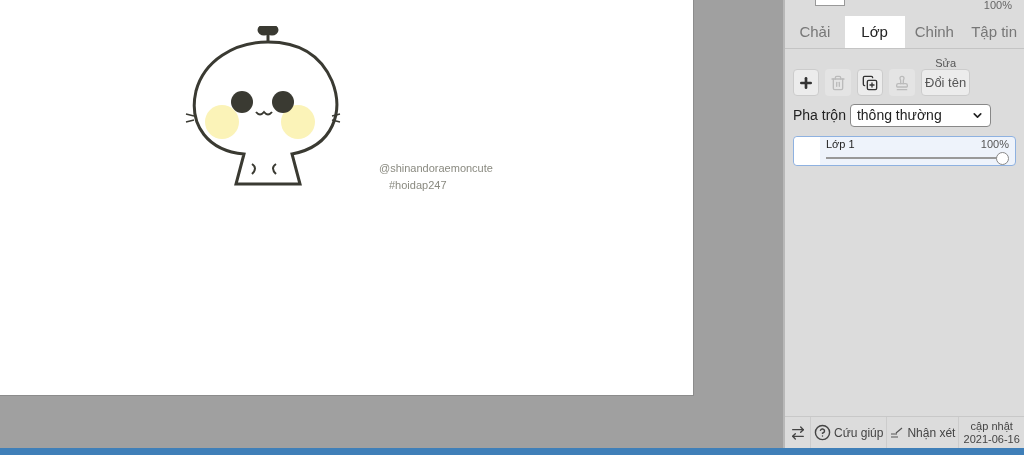 The image size is (1024, 455). Describe the element at coordinates (807, 151) in the screenshot. I see `layer-thumbnail` at that location.